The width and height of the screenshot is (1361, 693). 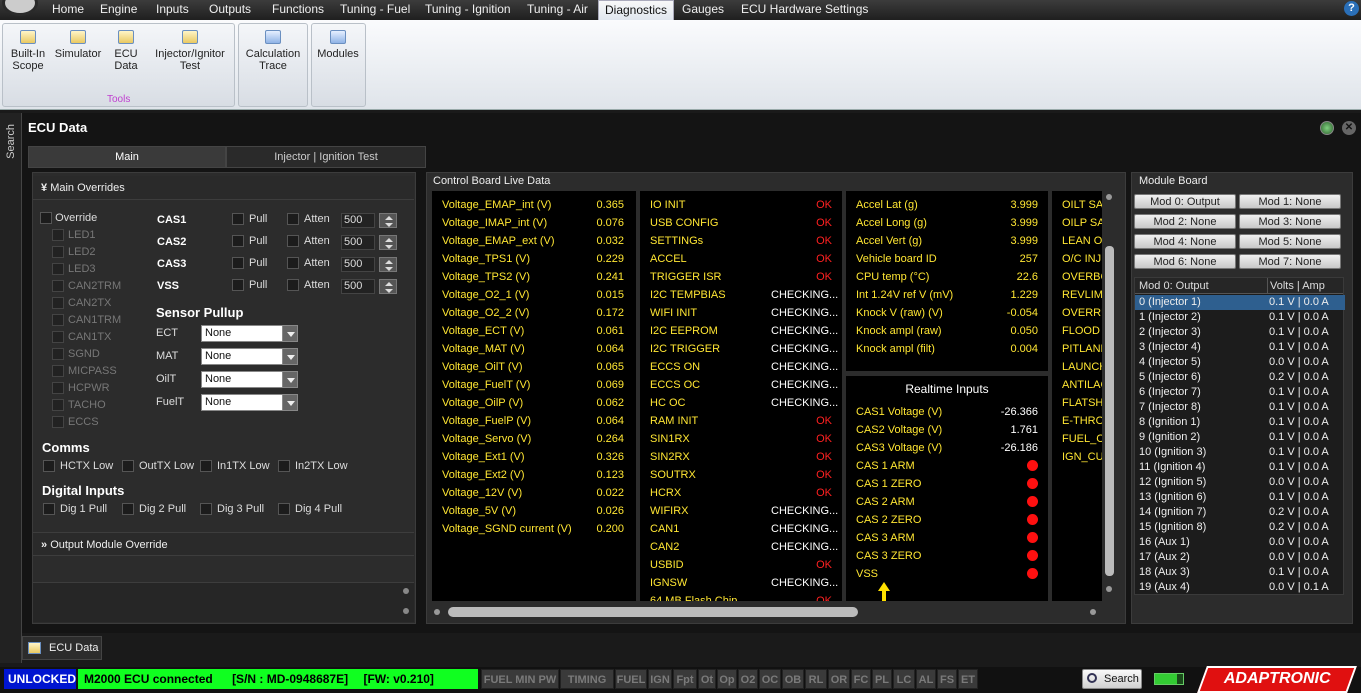 What do you see at coordinates (68, 218) in the screenshot?
I see `override-checkbox: Override` at bounding box center [68, 218].